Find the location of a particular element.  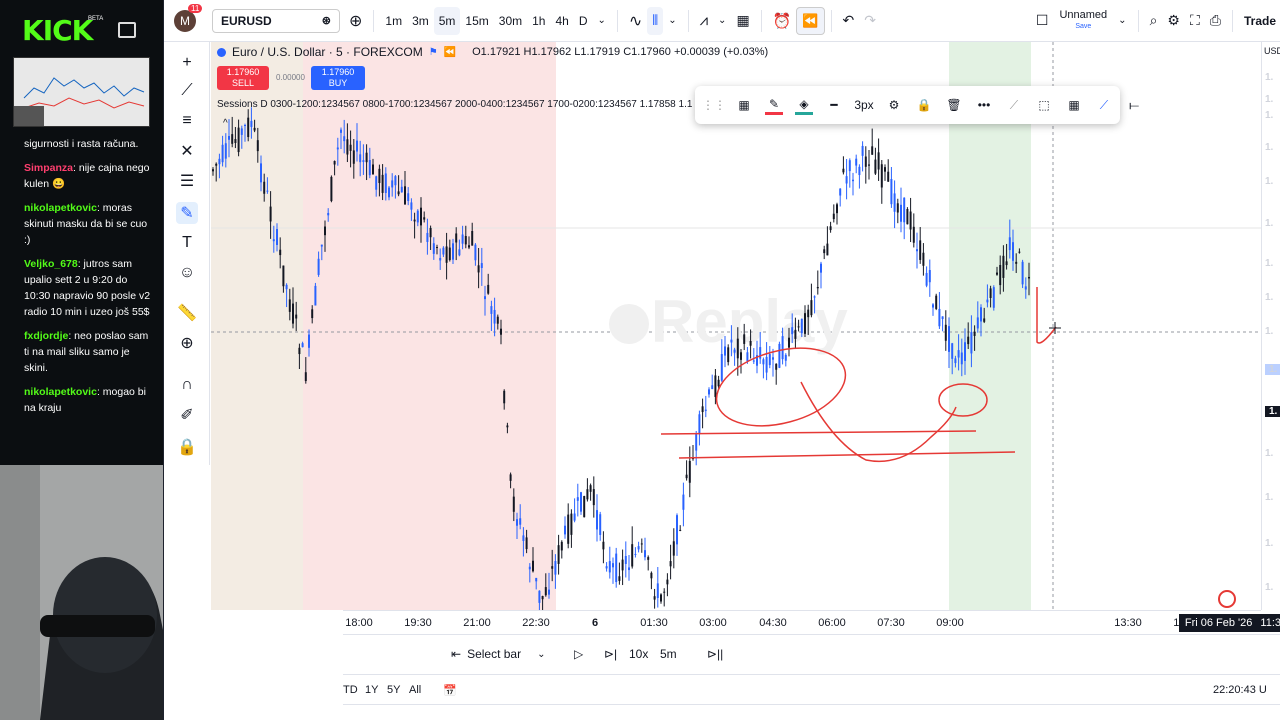

step-forward-icon: ⊳| is located at coordinates (610, 654).